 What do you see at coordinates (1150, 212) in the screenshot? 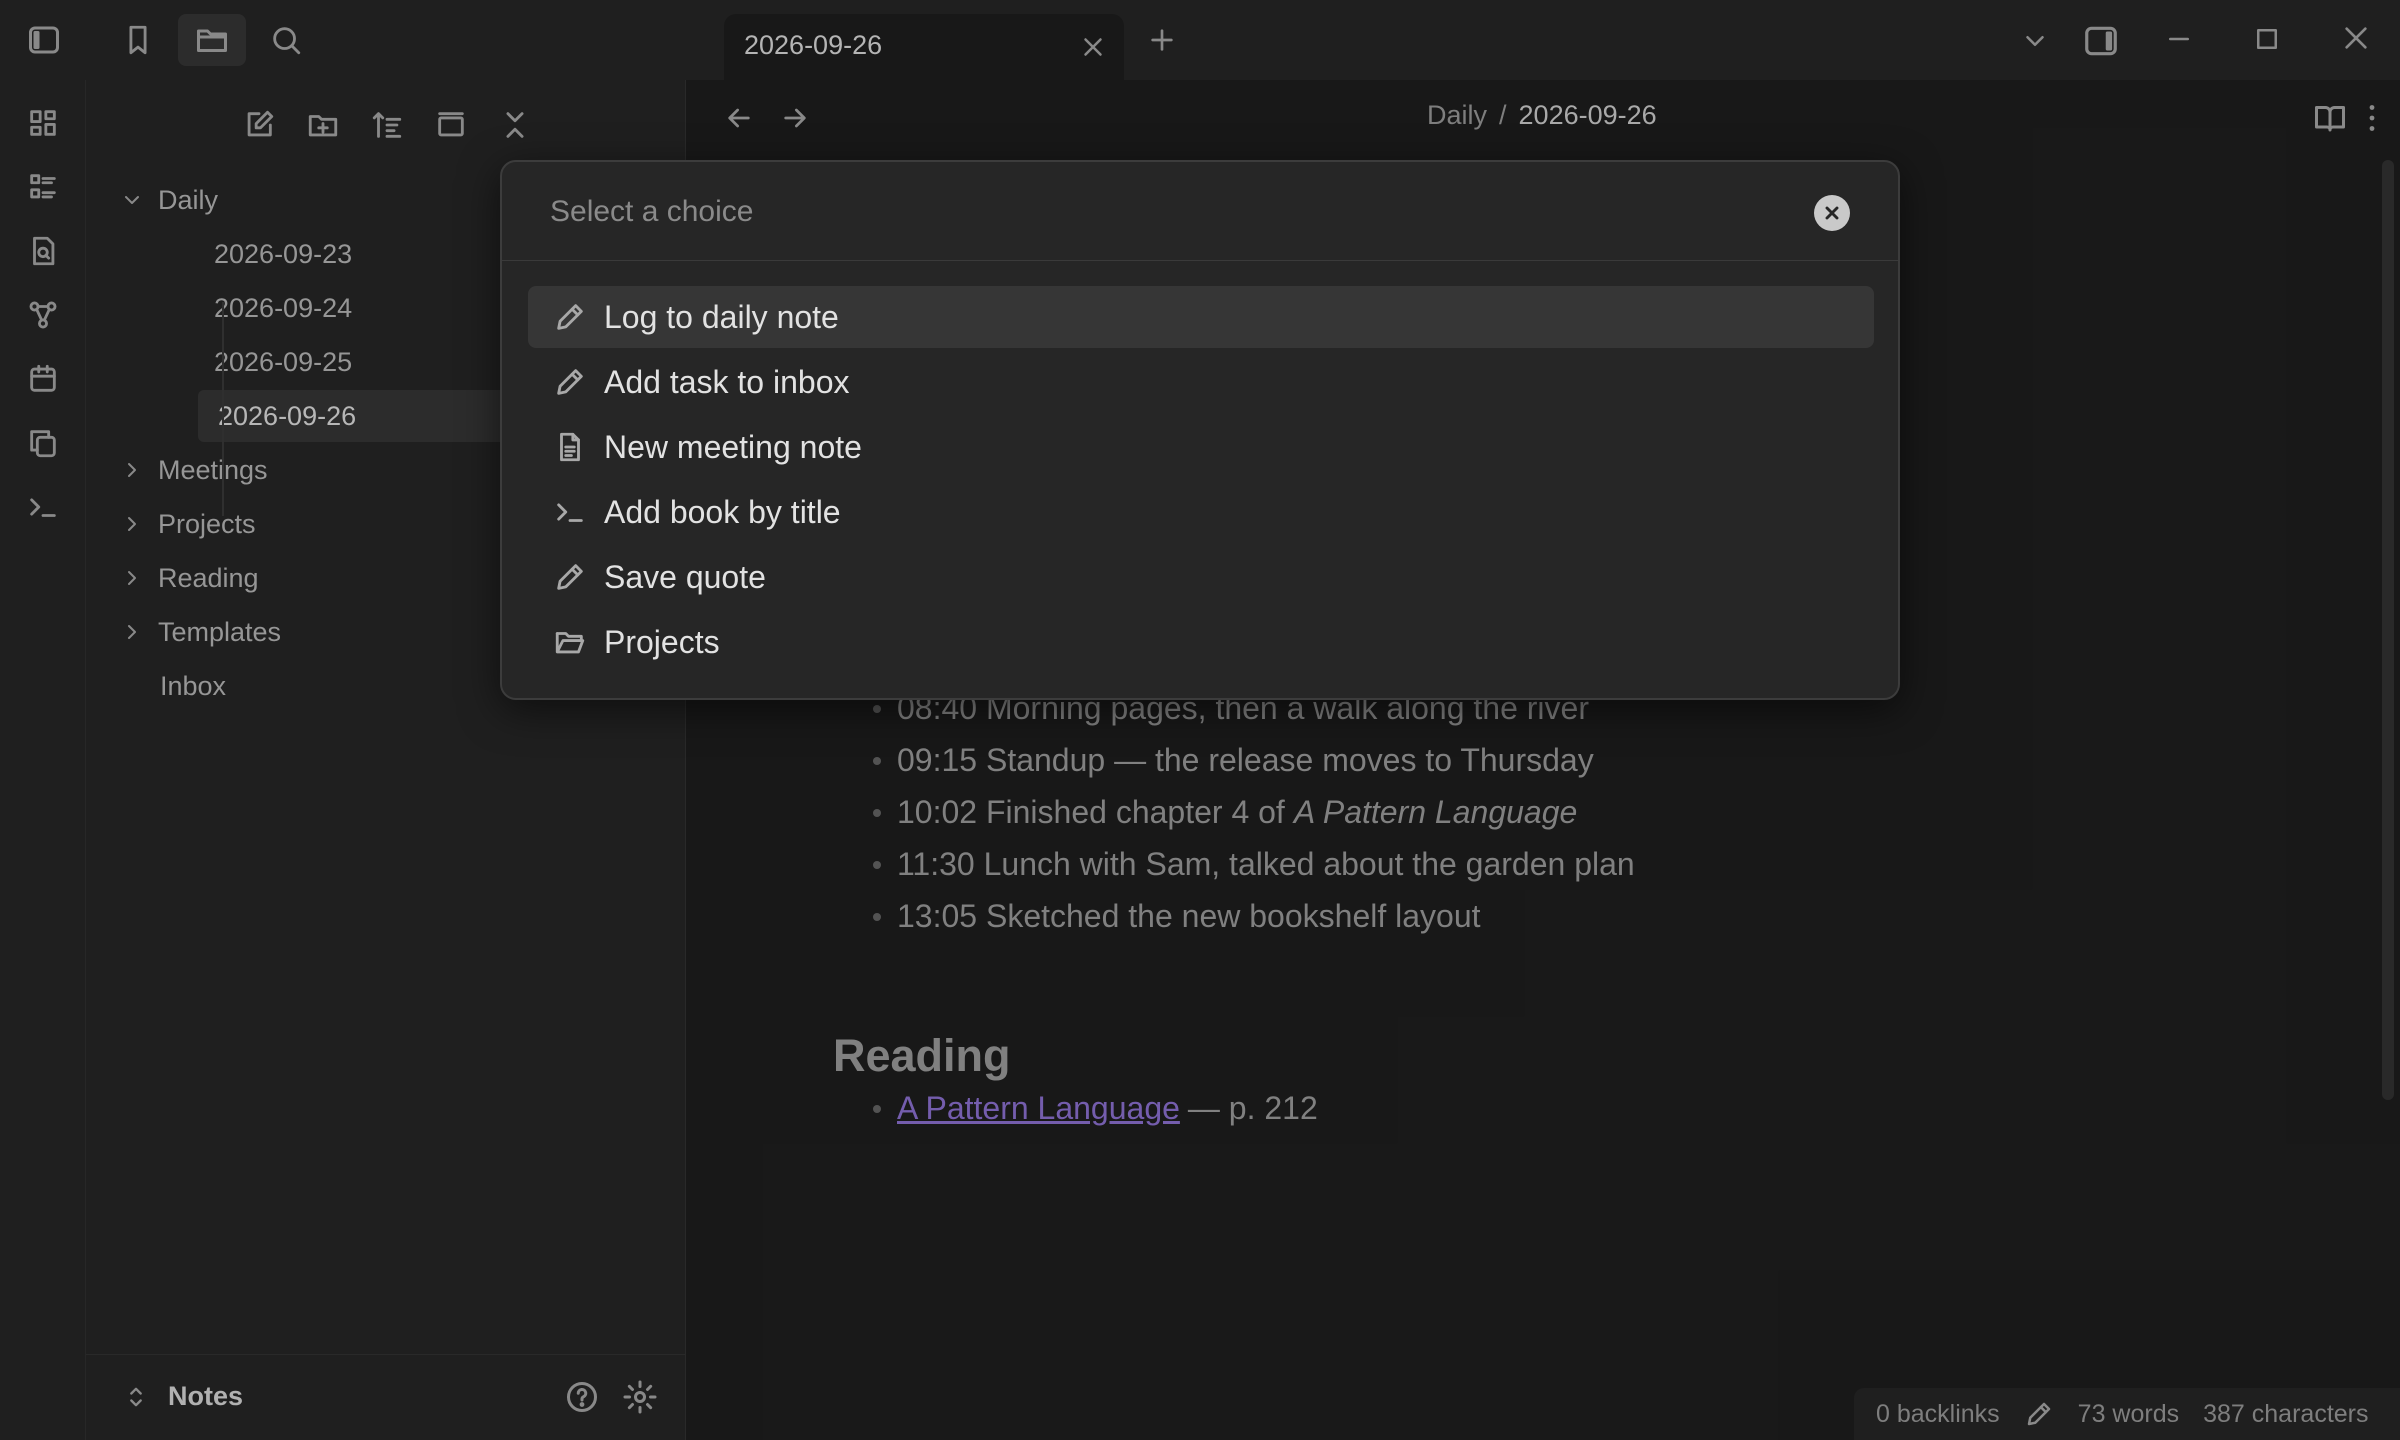
I see `choice-search-input` at bounding box center [1150, 212].